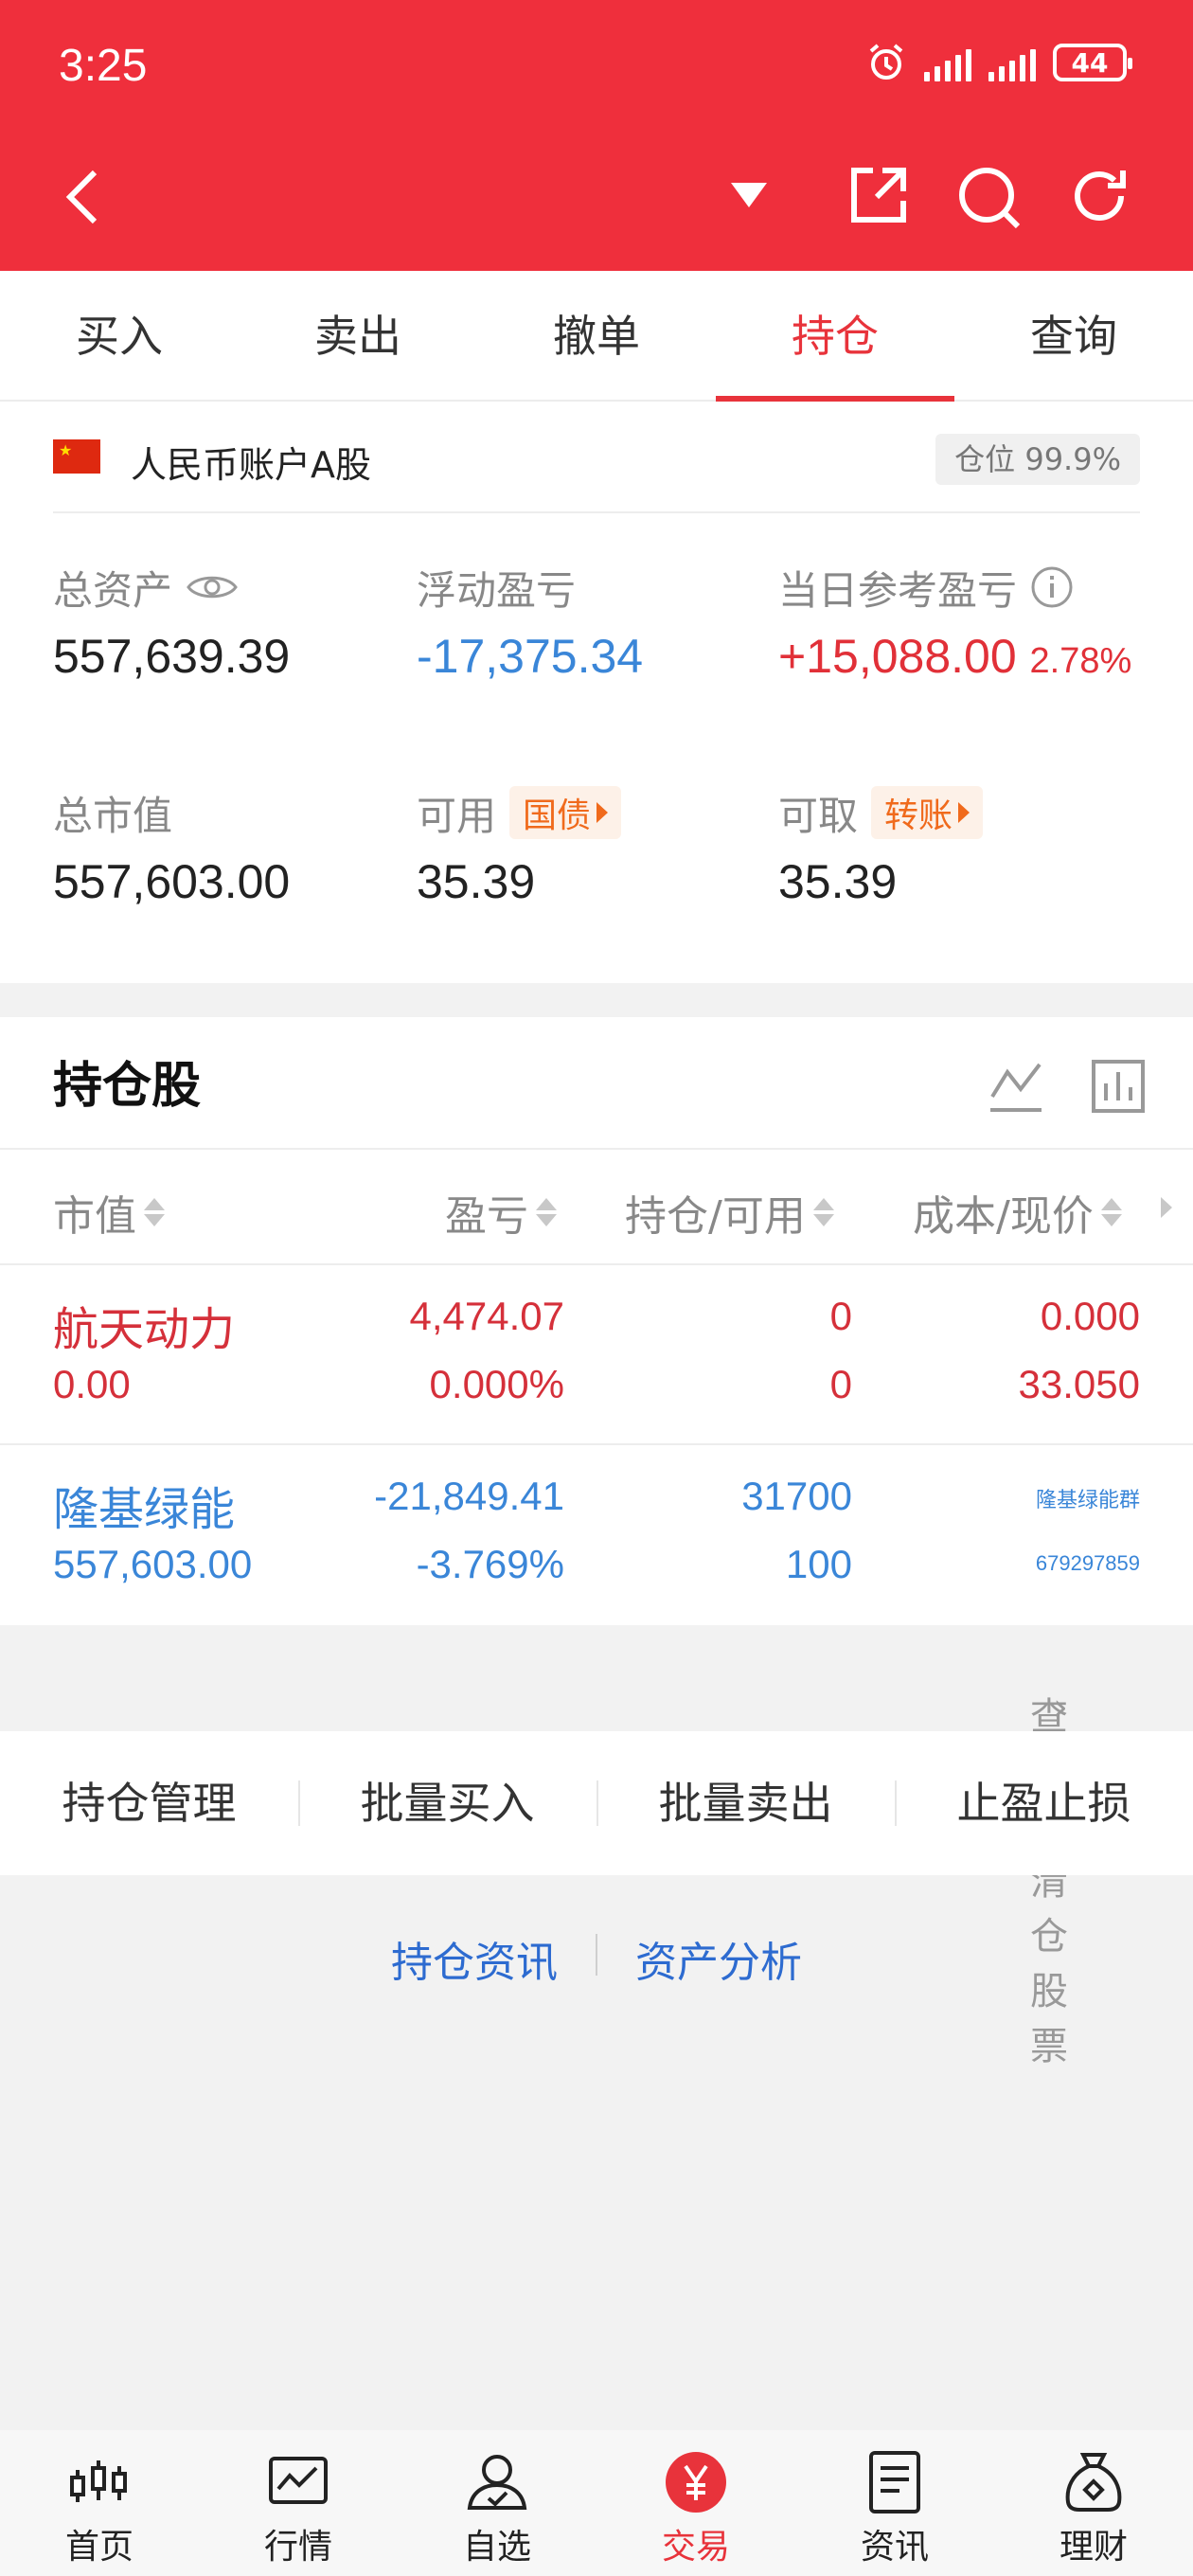 Image resolution: width=1193 pixels, height=2576 pixels. What do you see at coordinates (212, 587) in the screenshot?
I see `eye-icon` at bounding box center [212, 587].